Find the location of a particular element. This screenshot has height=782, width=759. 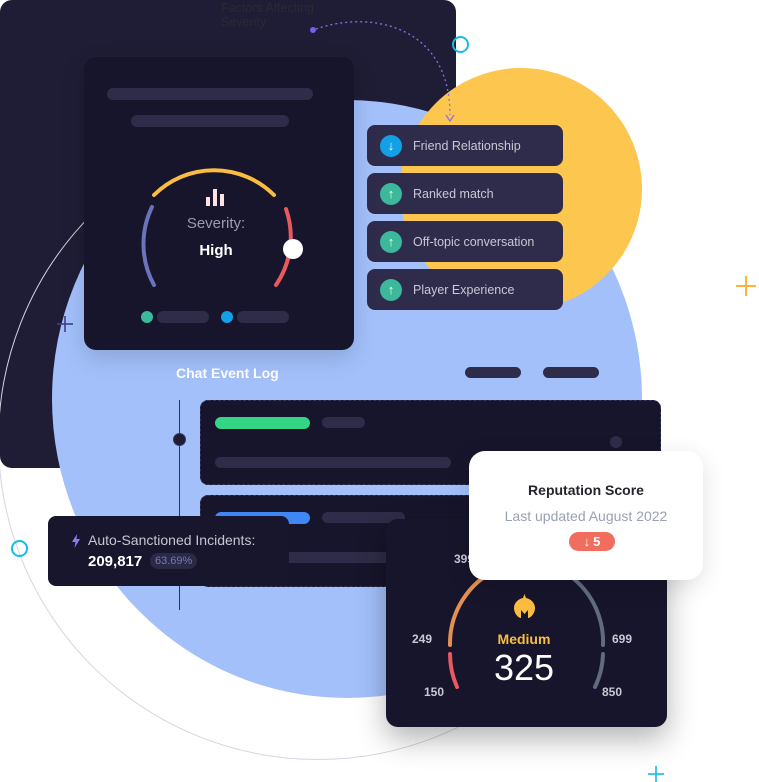

factor-item-friend-relationship: ↓ Friend Relationship is located at coordinates (465, 145).